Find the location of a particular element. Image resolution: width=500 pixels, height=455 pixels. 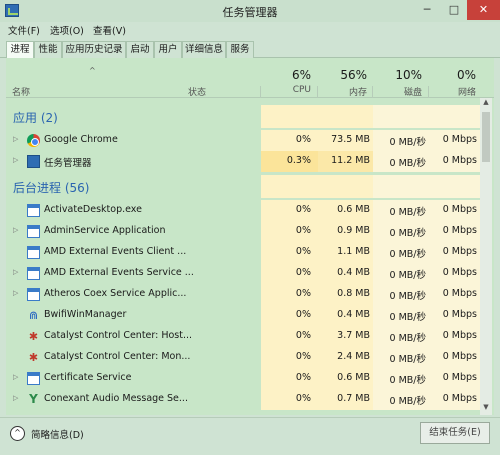

tab-details: 详细信息 is located at coordinates (204, 49).